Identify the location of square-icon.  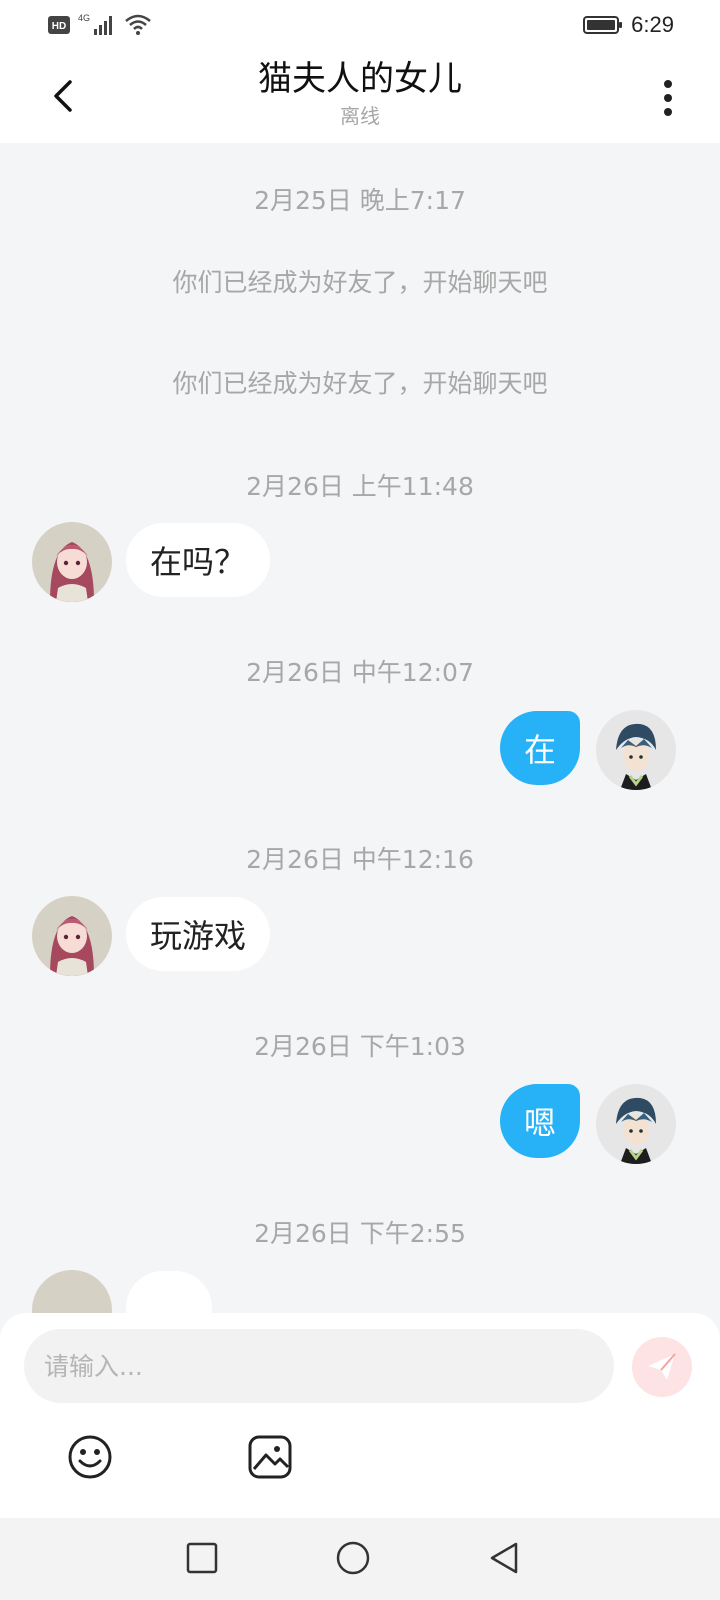
(202, 1558).